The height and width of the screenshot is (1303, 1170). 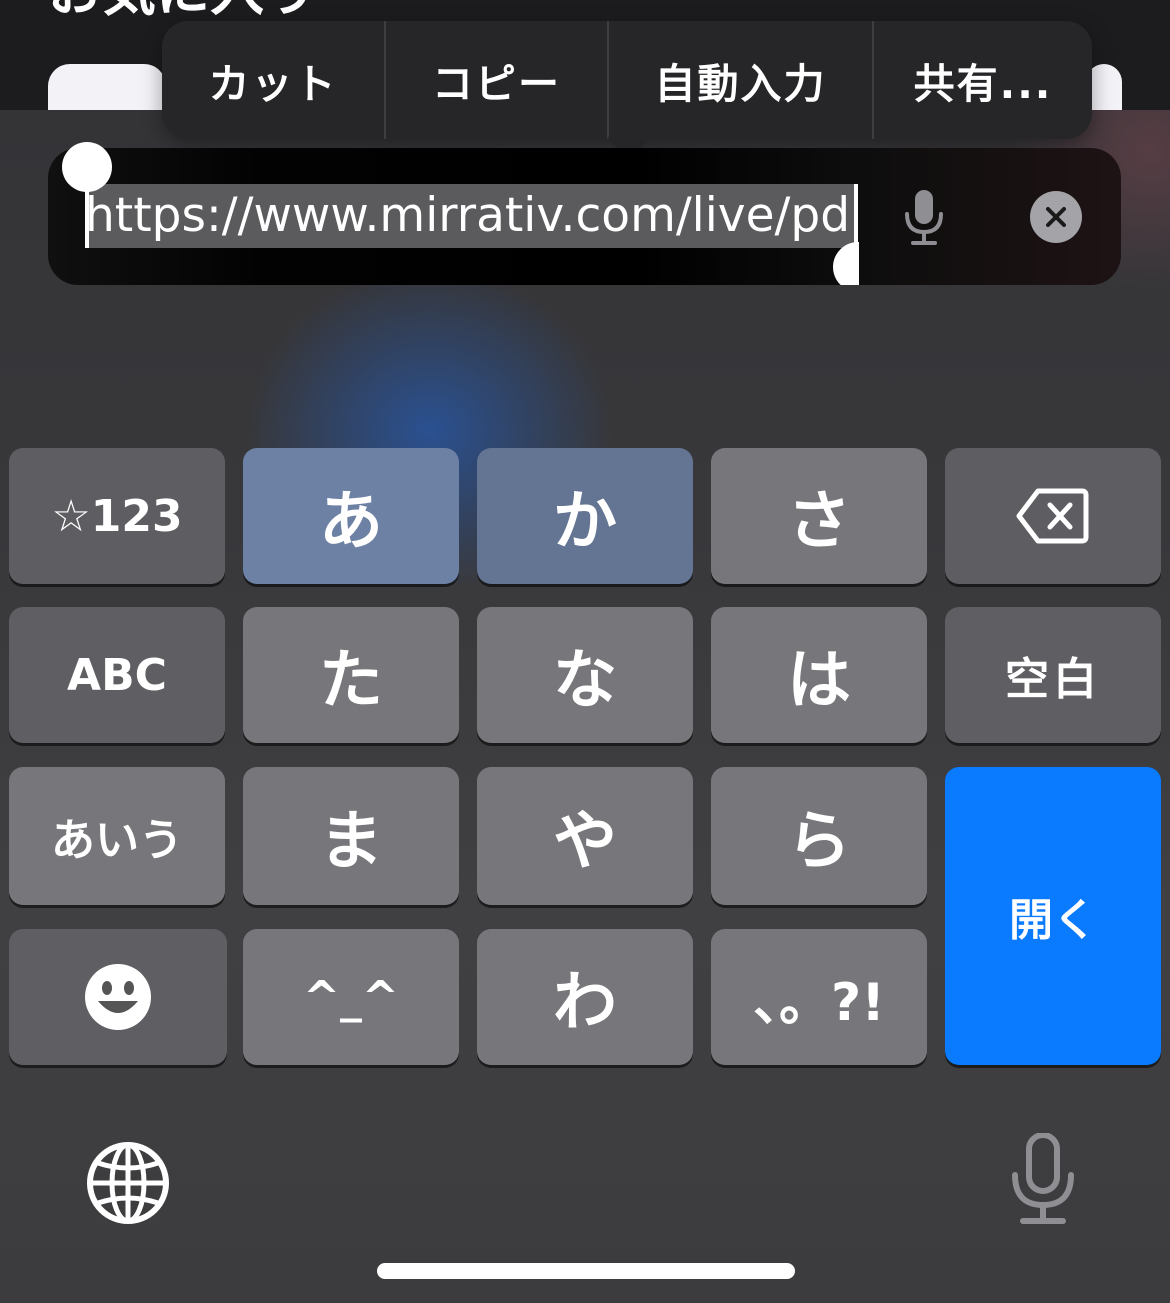 What do you see at coordinates (351, 516) in the screenshot?
I see `key-a: あ` at bounding box center [351, 516].